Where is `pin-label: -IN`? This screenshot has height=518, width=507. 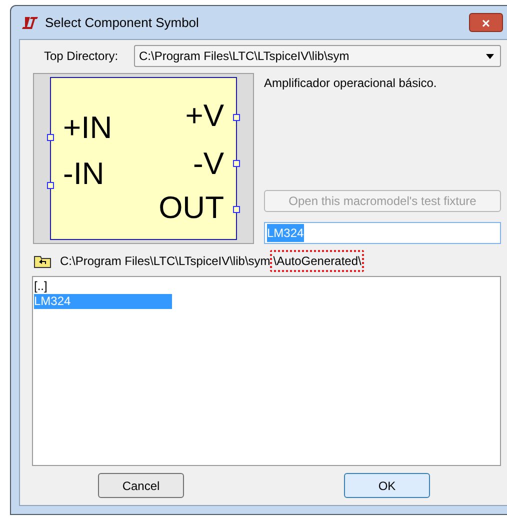
pin-label: -IN is located at coordinates (83, 173).